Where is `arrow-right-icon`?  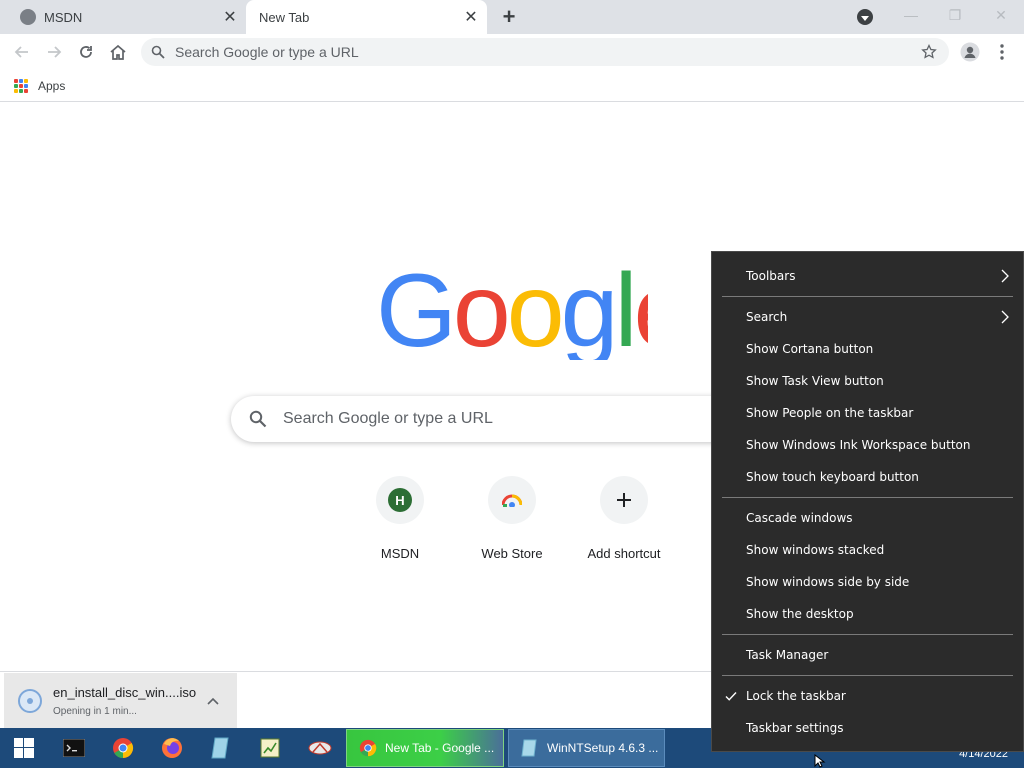
arrow-right-icon is located at coordinates (55, 52).